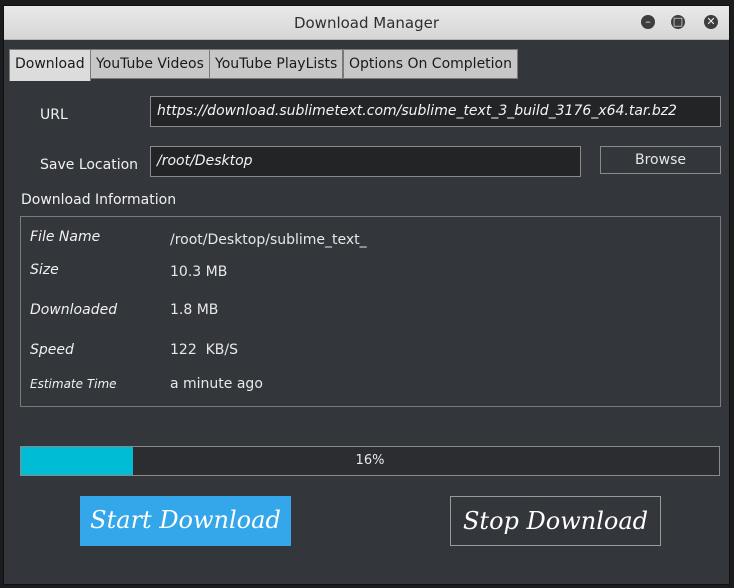 The image size is (734, 588). What do you see at coordinates (204, 350) in the screenshot?
I see `speed-value: 122 KB/S` at bounding box center [204, 350].